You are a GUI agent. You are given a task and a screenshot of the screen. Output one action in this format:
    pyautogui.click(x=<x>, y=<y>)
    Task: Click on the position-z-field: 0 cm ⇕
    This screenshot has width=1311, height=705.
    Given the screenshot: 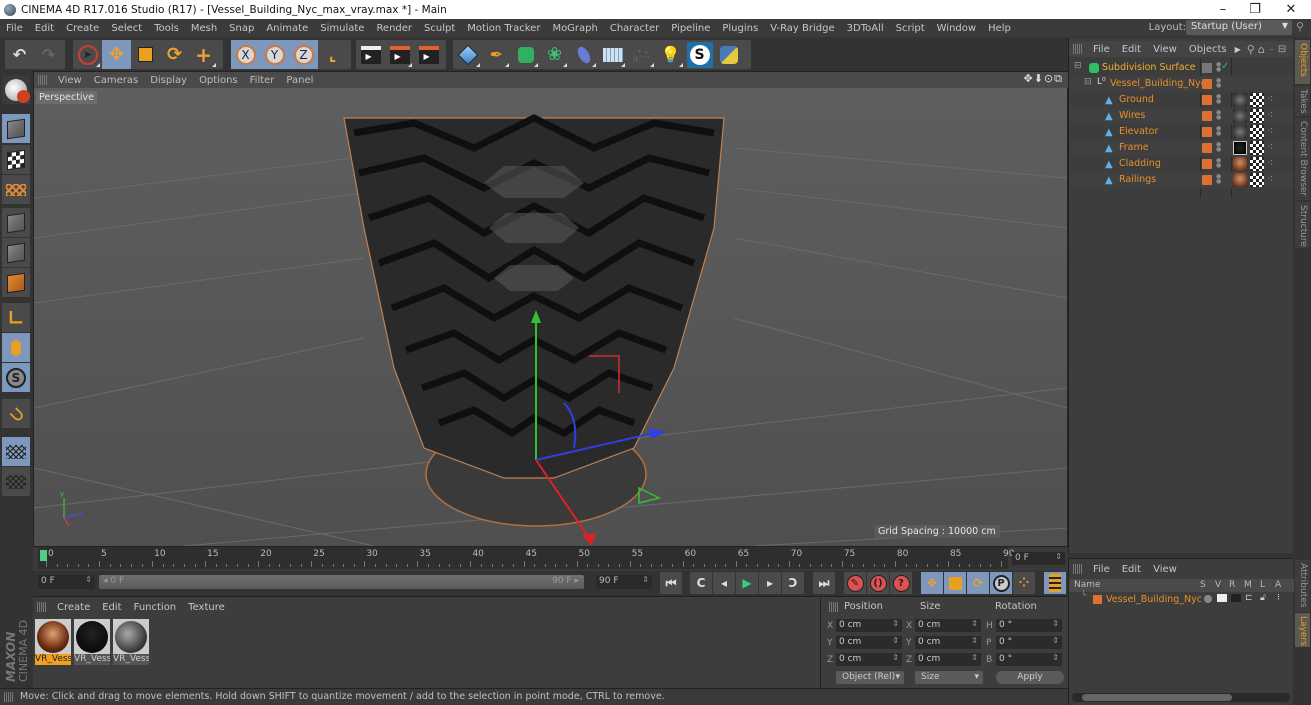 What is the action you would take?
    pyautogui.click(x=869, y=659)
    